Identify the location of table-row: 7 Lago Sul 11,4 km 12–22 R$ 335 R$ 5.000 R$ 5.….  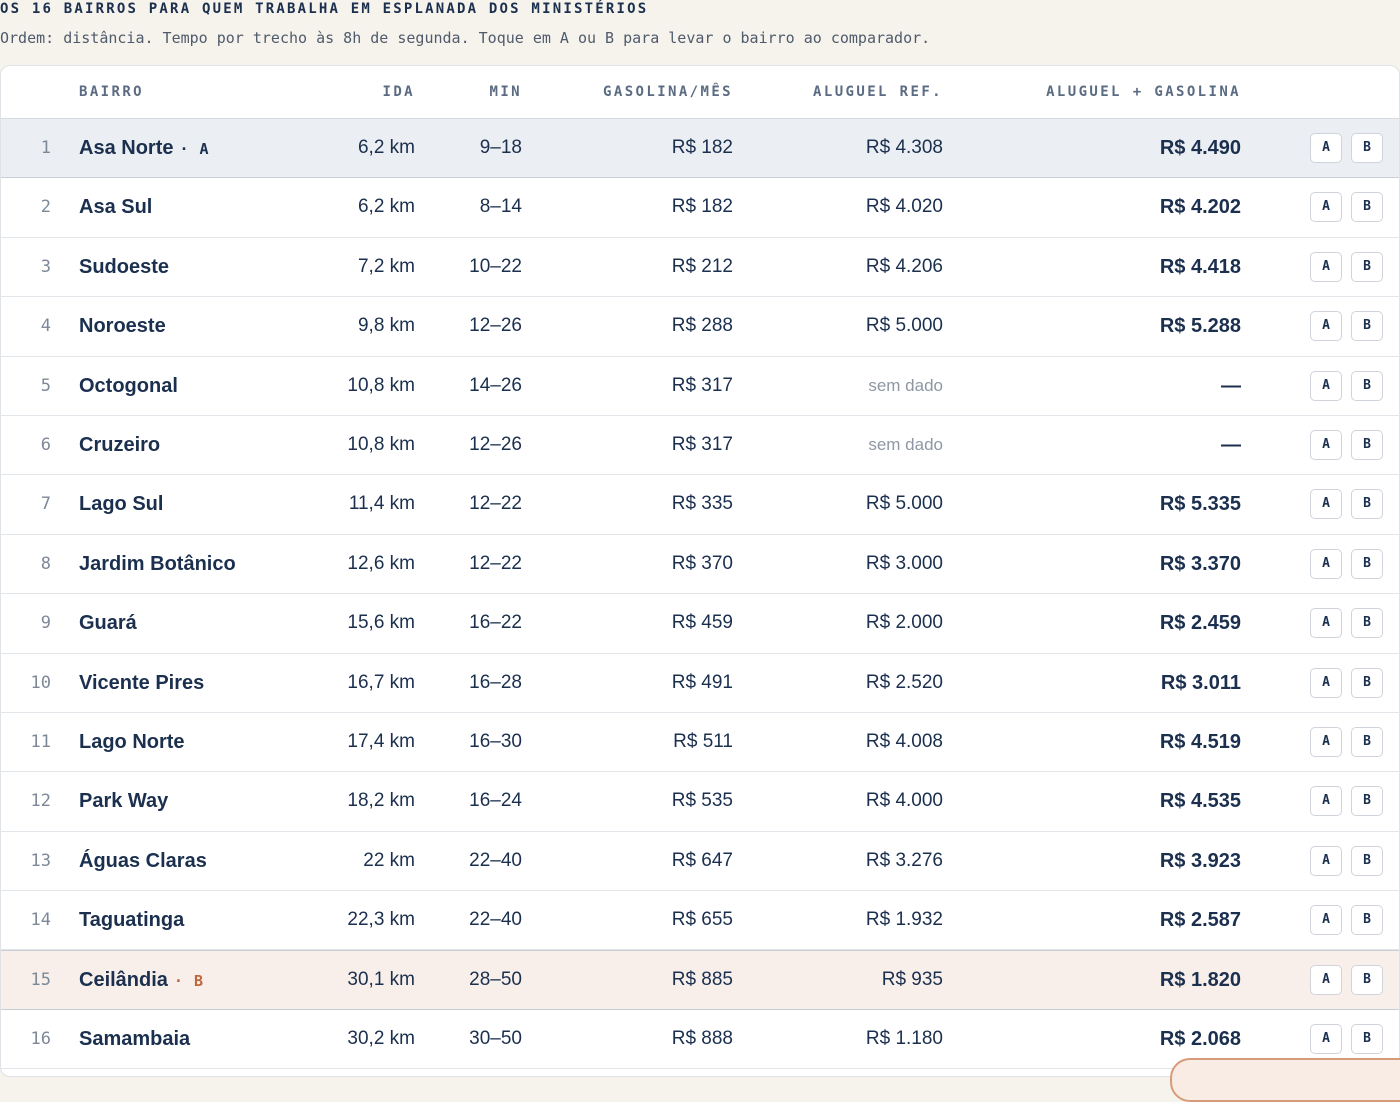
(700, 505).